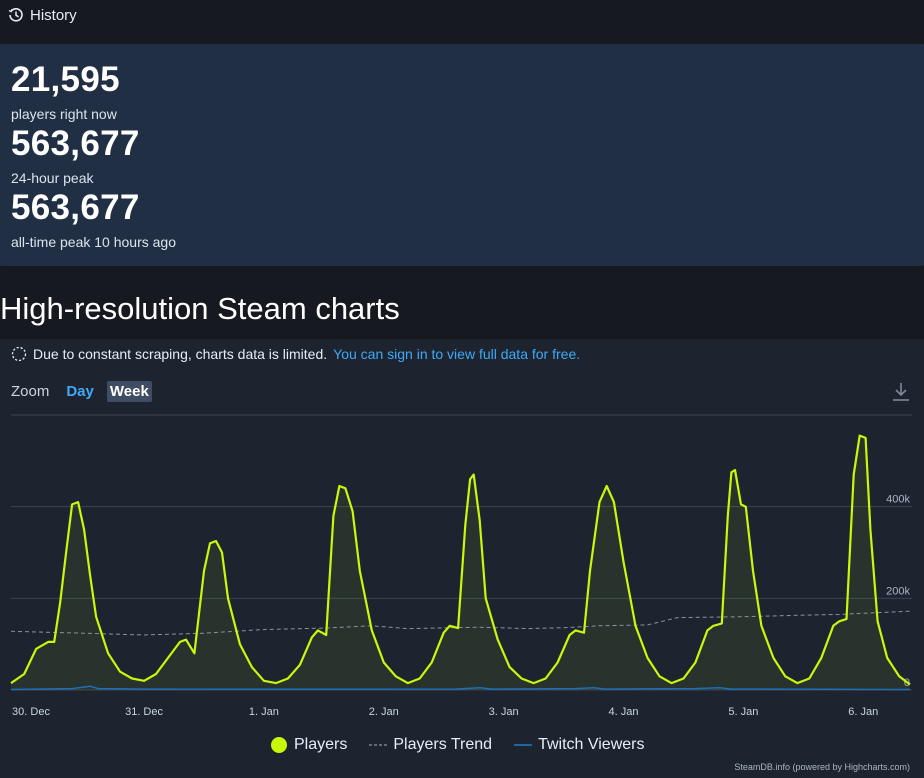 Image resolution: width=924 pixels, height=778 pixels. I want to click on x-tick-label: 4. Jan, so click(624, 712).